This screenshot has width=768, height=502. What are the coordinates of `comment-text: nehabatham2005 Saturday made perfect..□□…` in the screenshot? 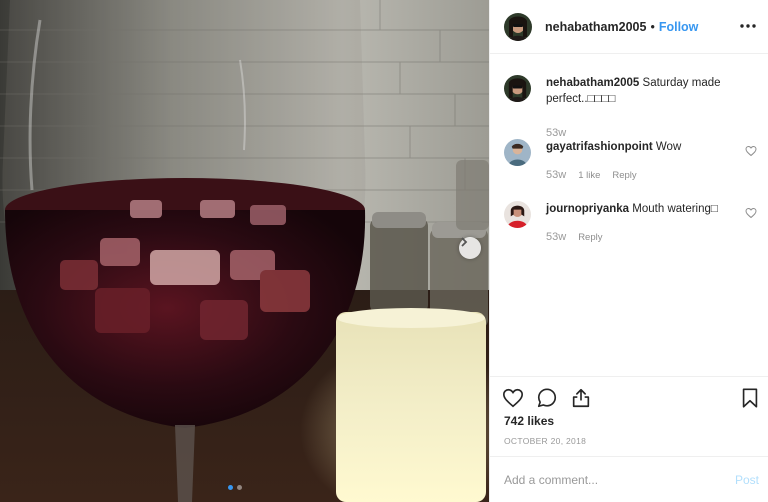 It's located at (646, 91).